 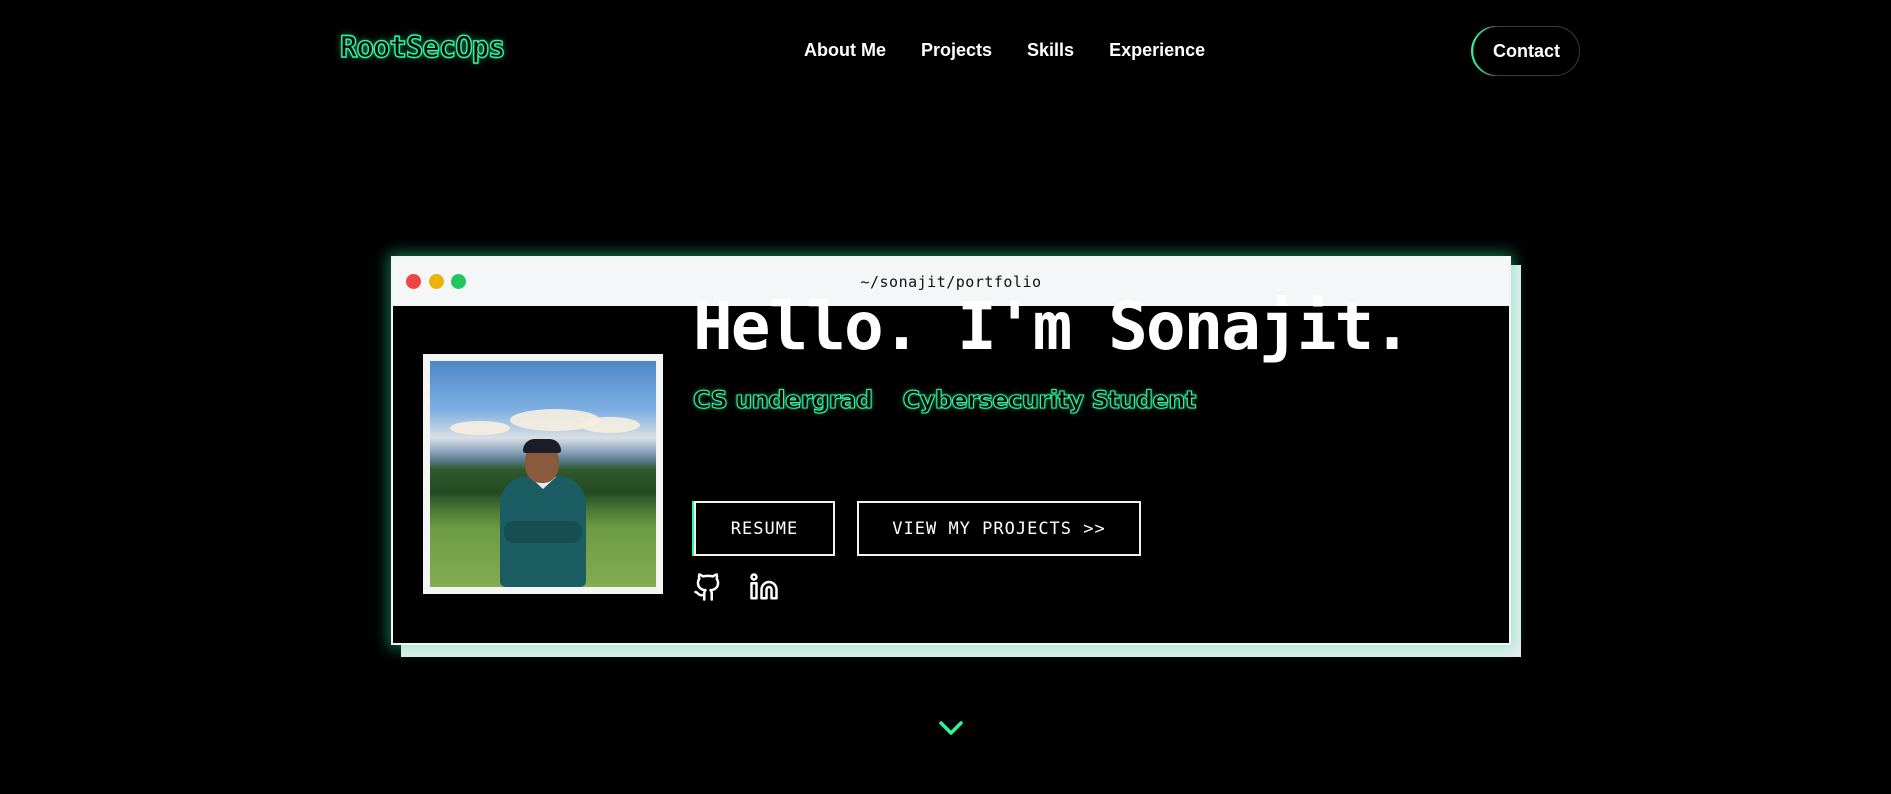 I want to click on nav-link-projects: Projects, so click(x=956, y=50).